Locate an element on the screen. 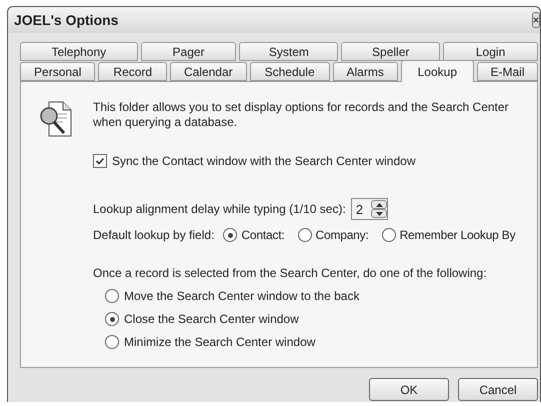 The width and height of the screenshot is (541, 406). tab: Alarms is located at coordinates (365, 71).